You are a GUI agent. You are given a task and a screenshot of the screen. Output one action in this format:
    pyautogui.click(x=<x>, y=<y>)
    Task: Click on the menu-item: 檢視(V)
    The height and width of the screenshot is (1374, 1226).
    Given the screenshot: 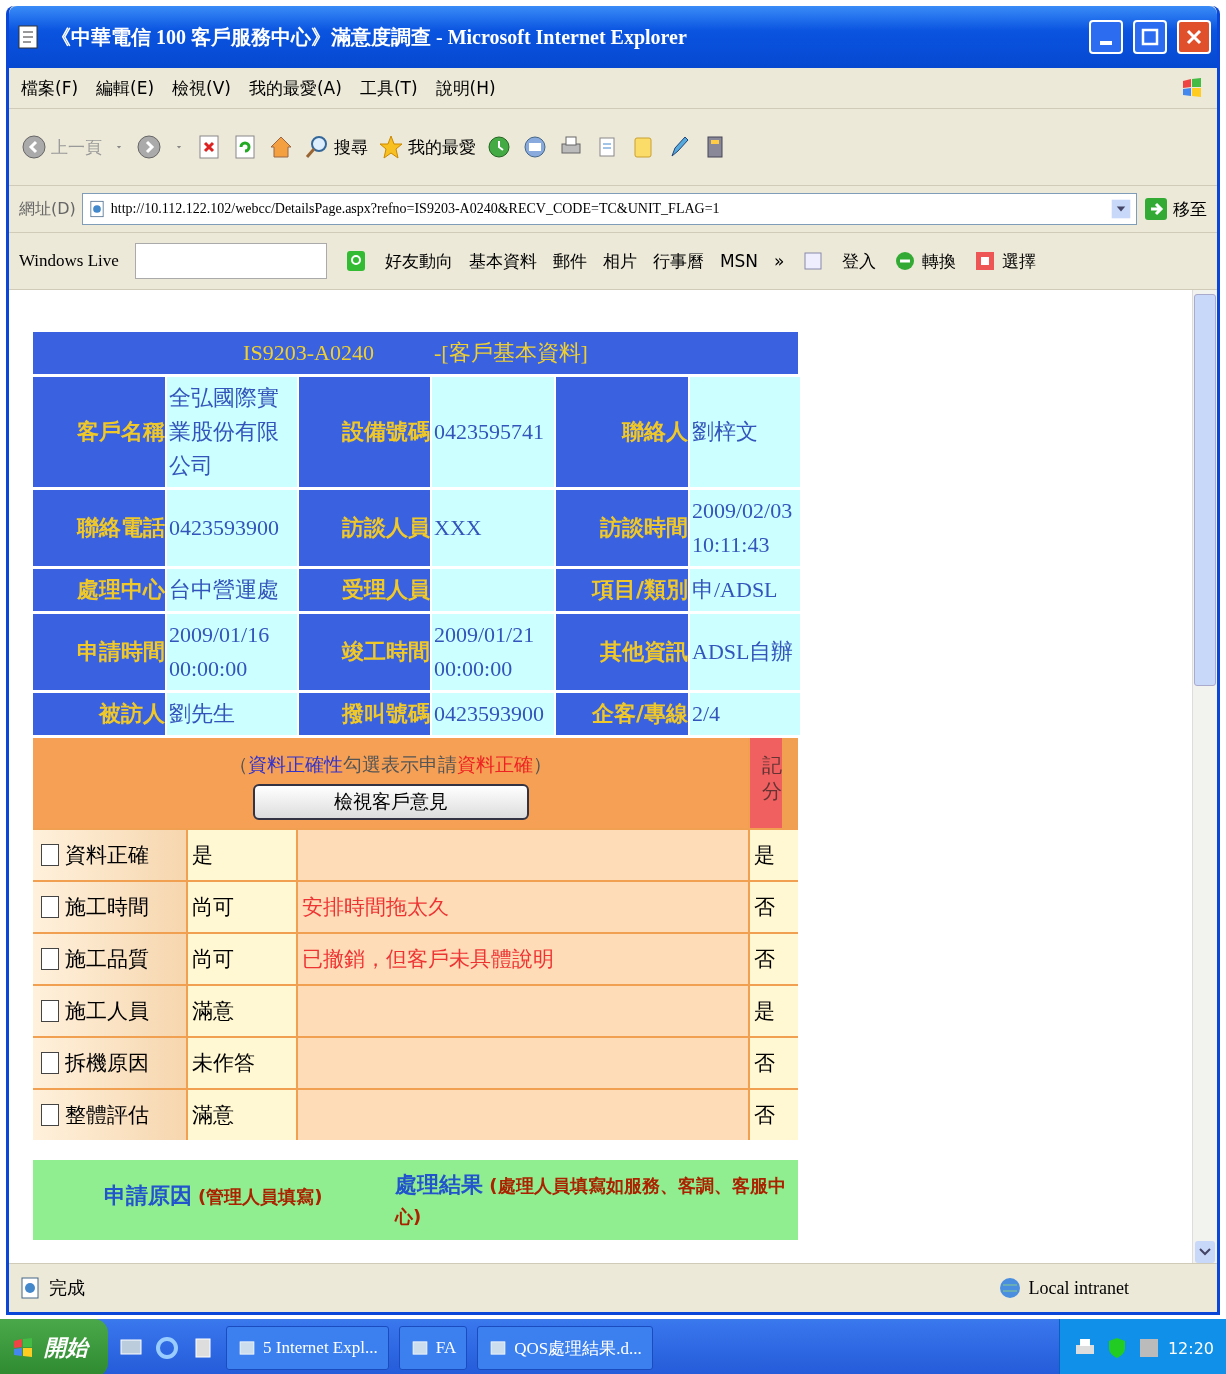 What is the action you would take?
    pyautogui.click(x=201, y=88)
    